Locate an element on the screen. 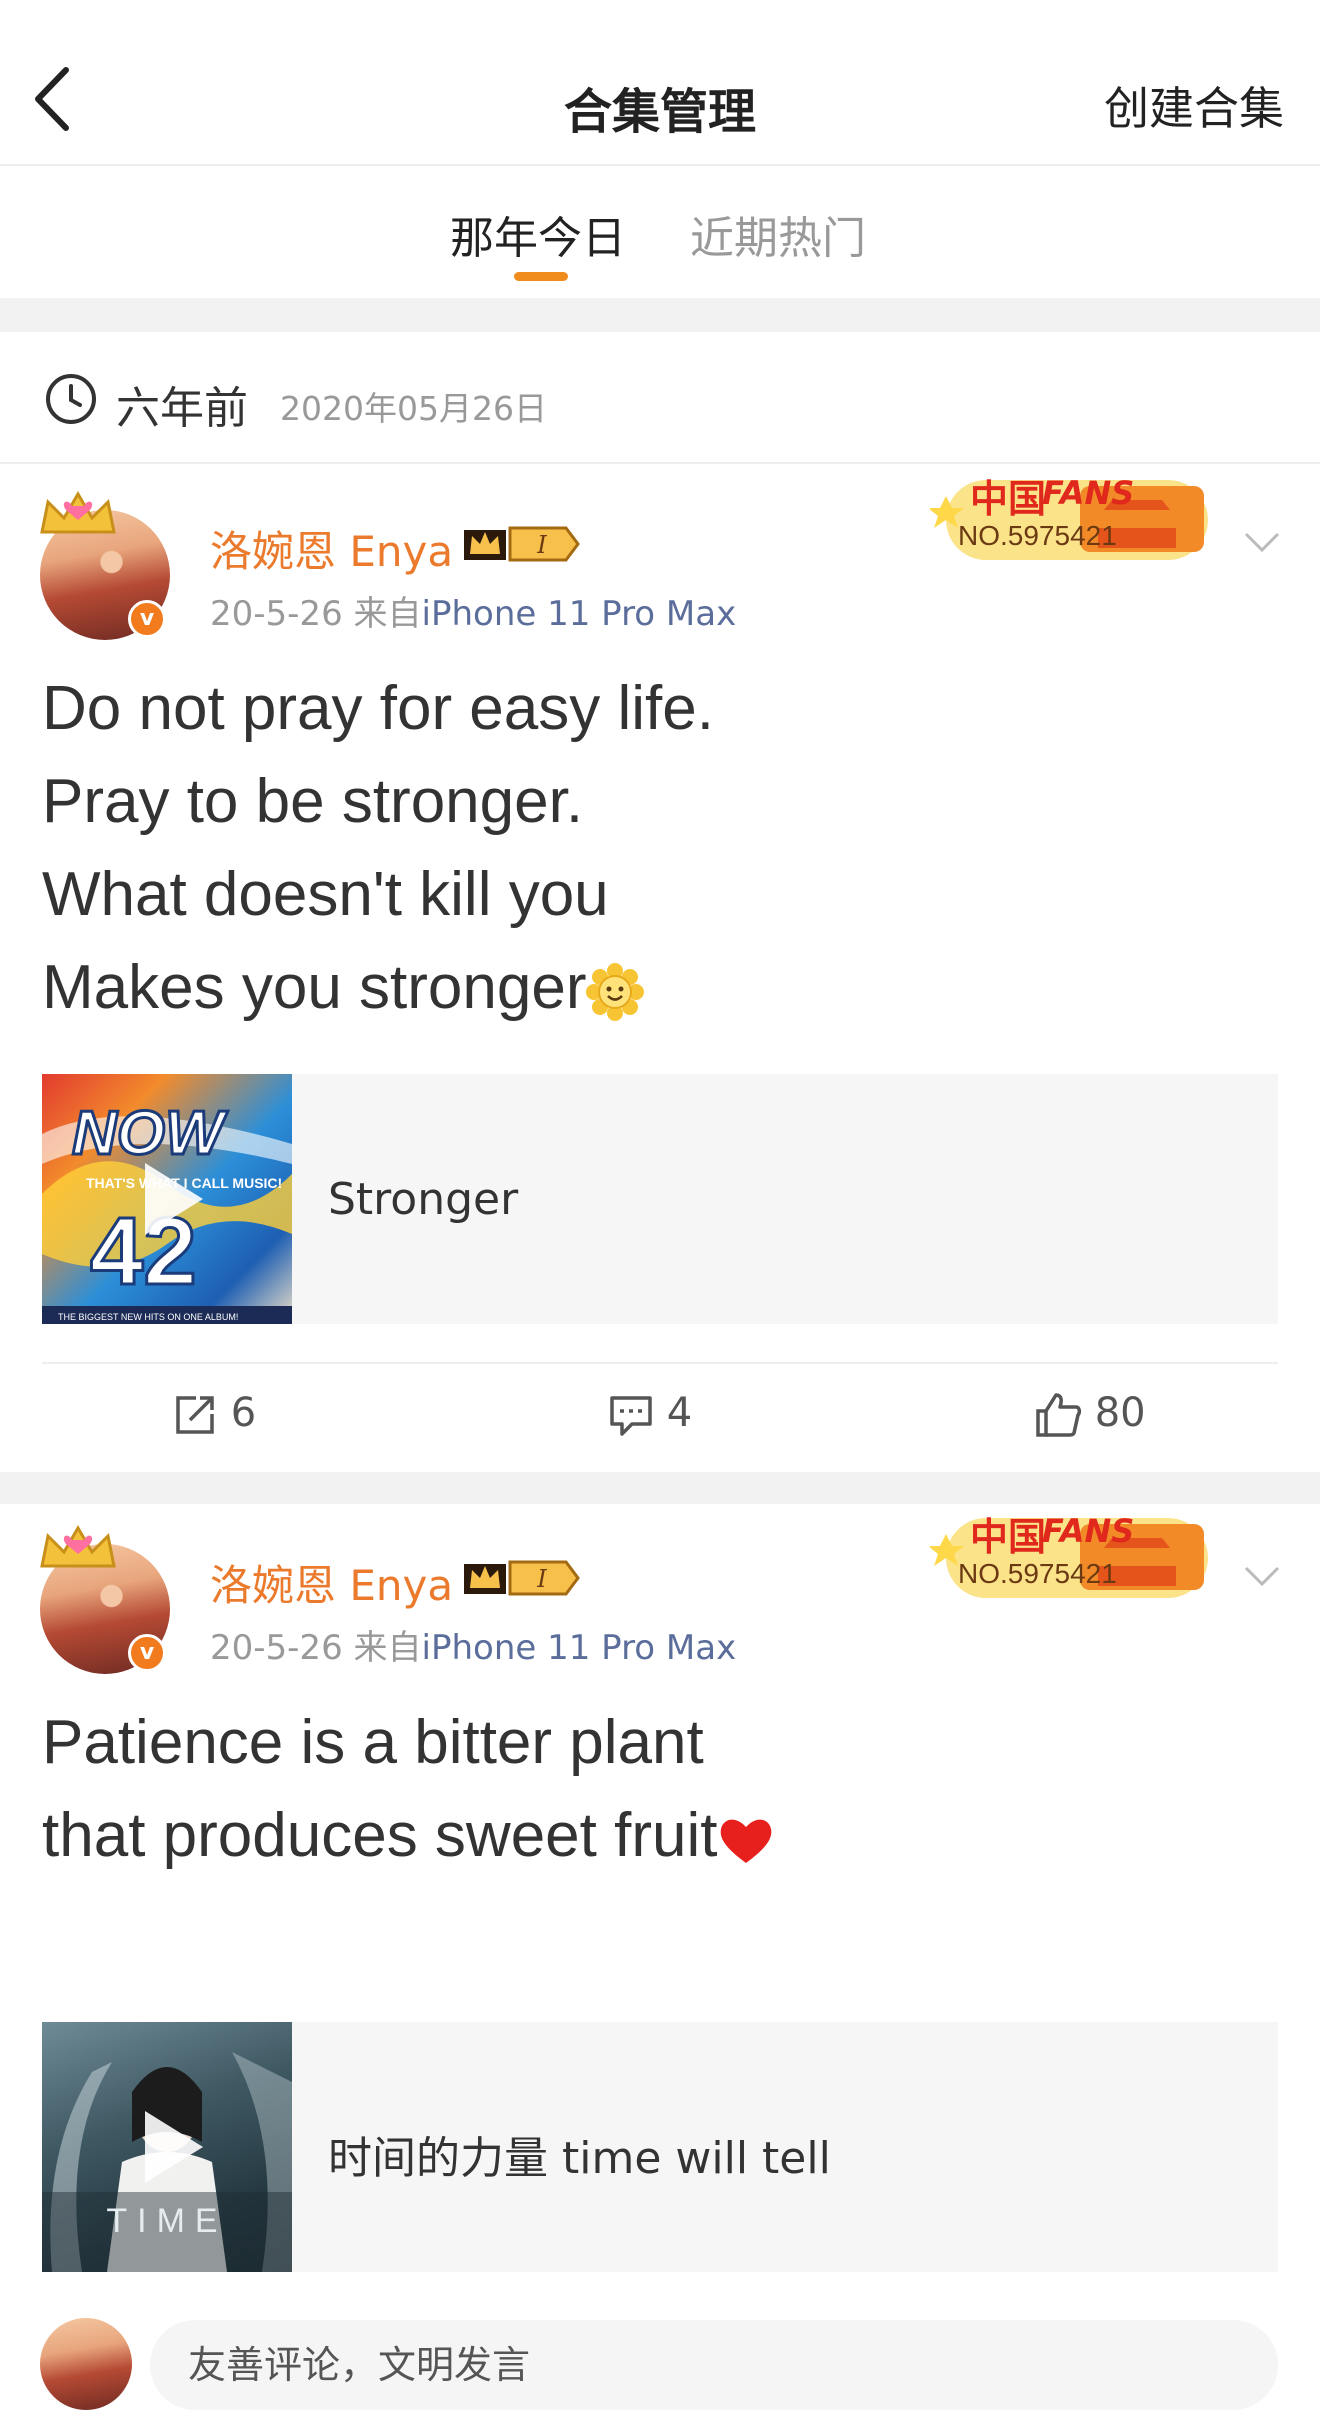  tab-bar: 那年今日 近期热门 is located at coordinates (660, 233).